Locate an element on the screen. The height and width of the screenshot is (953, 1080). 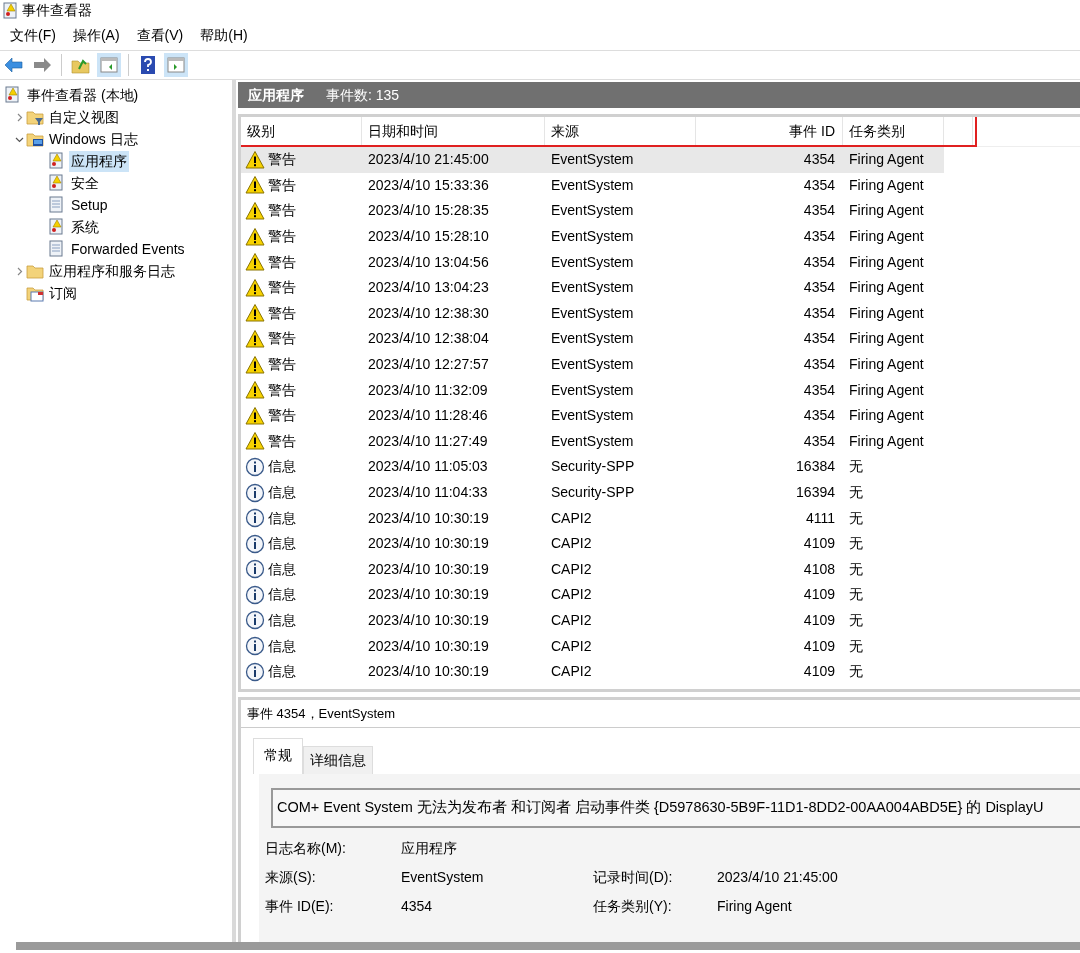
table-cell-text: CAPI2 is located at coordinates (571, 646).